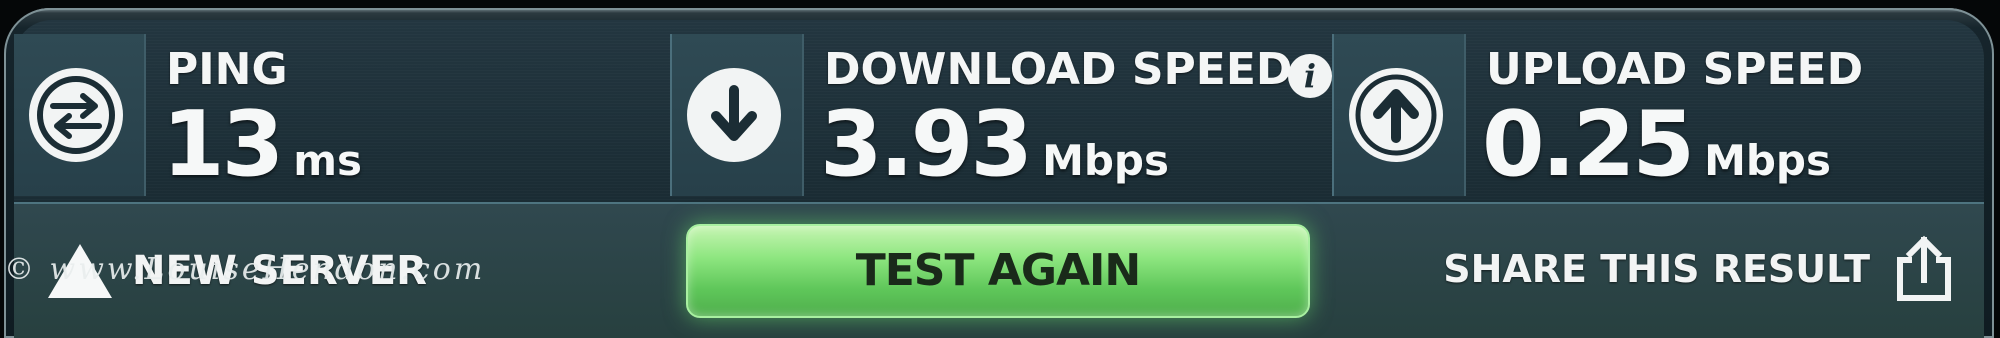 The width and height of the screenshot is (2000, 338). I want to click on upload-number: 0.25, so click(1588, 144).